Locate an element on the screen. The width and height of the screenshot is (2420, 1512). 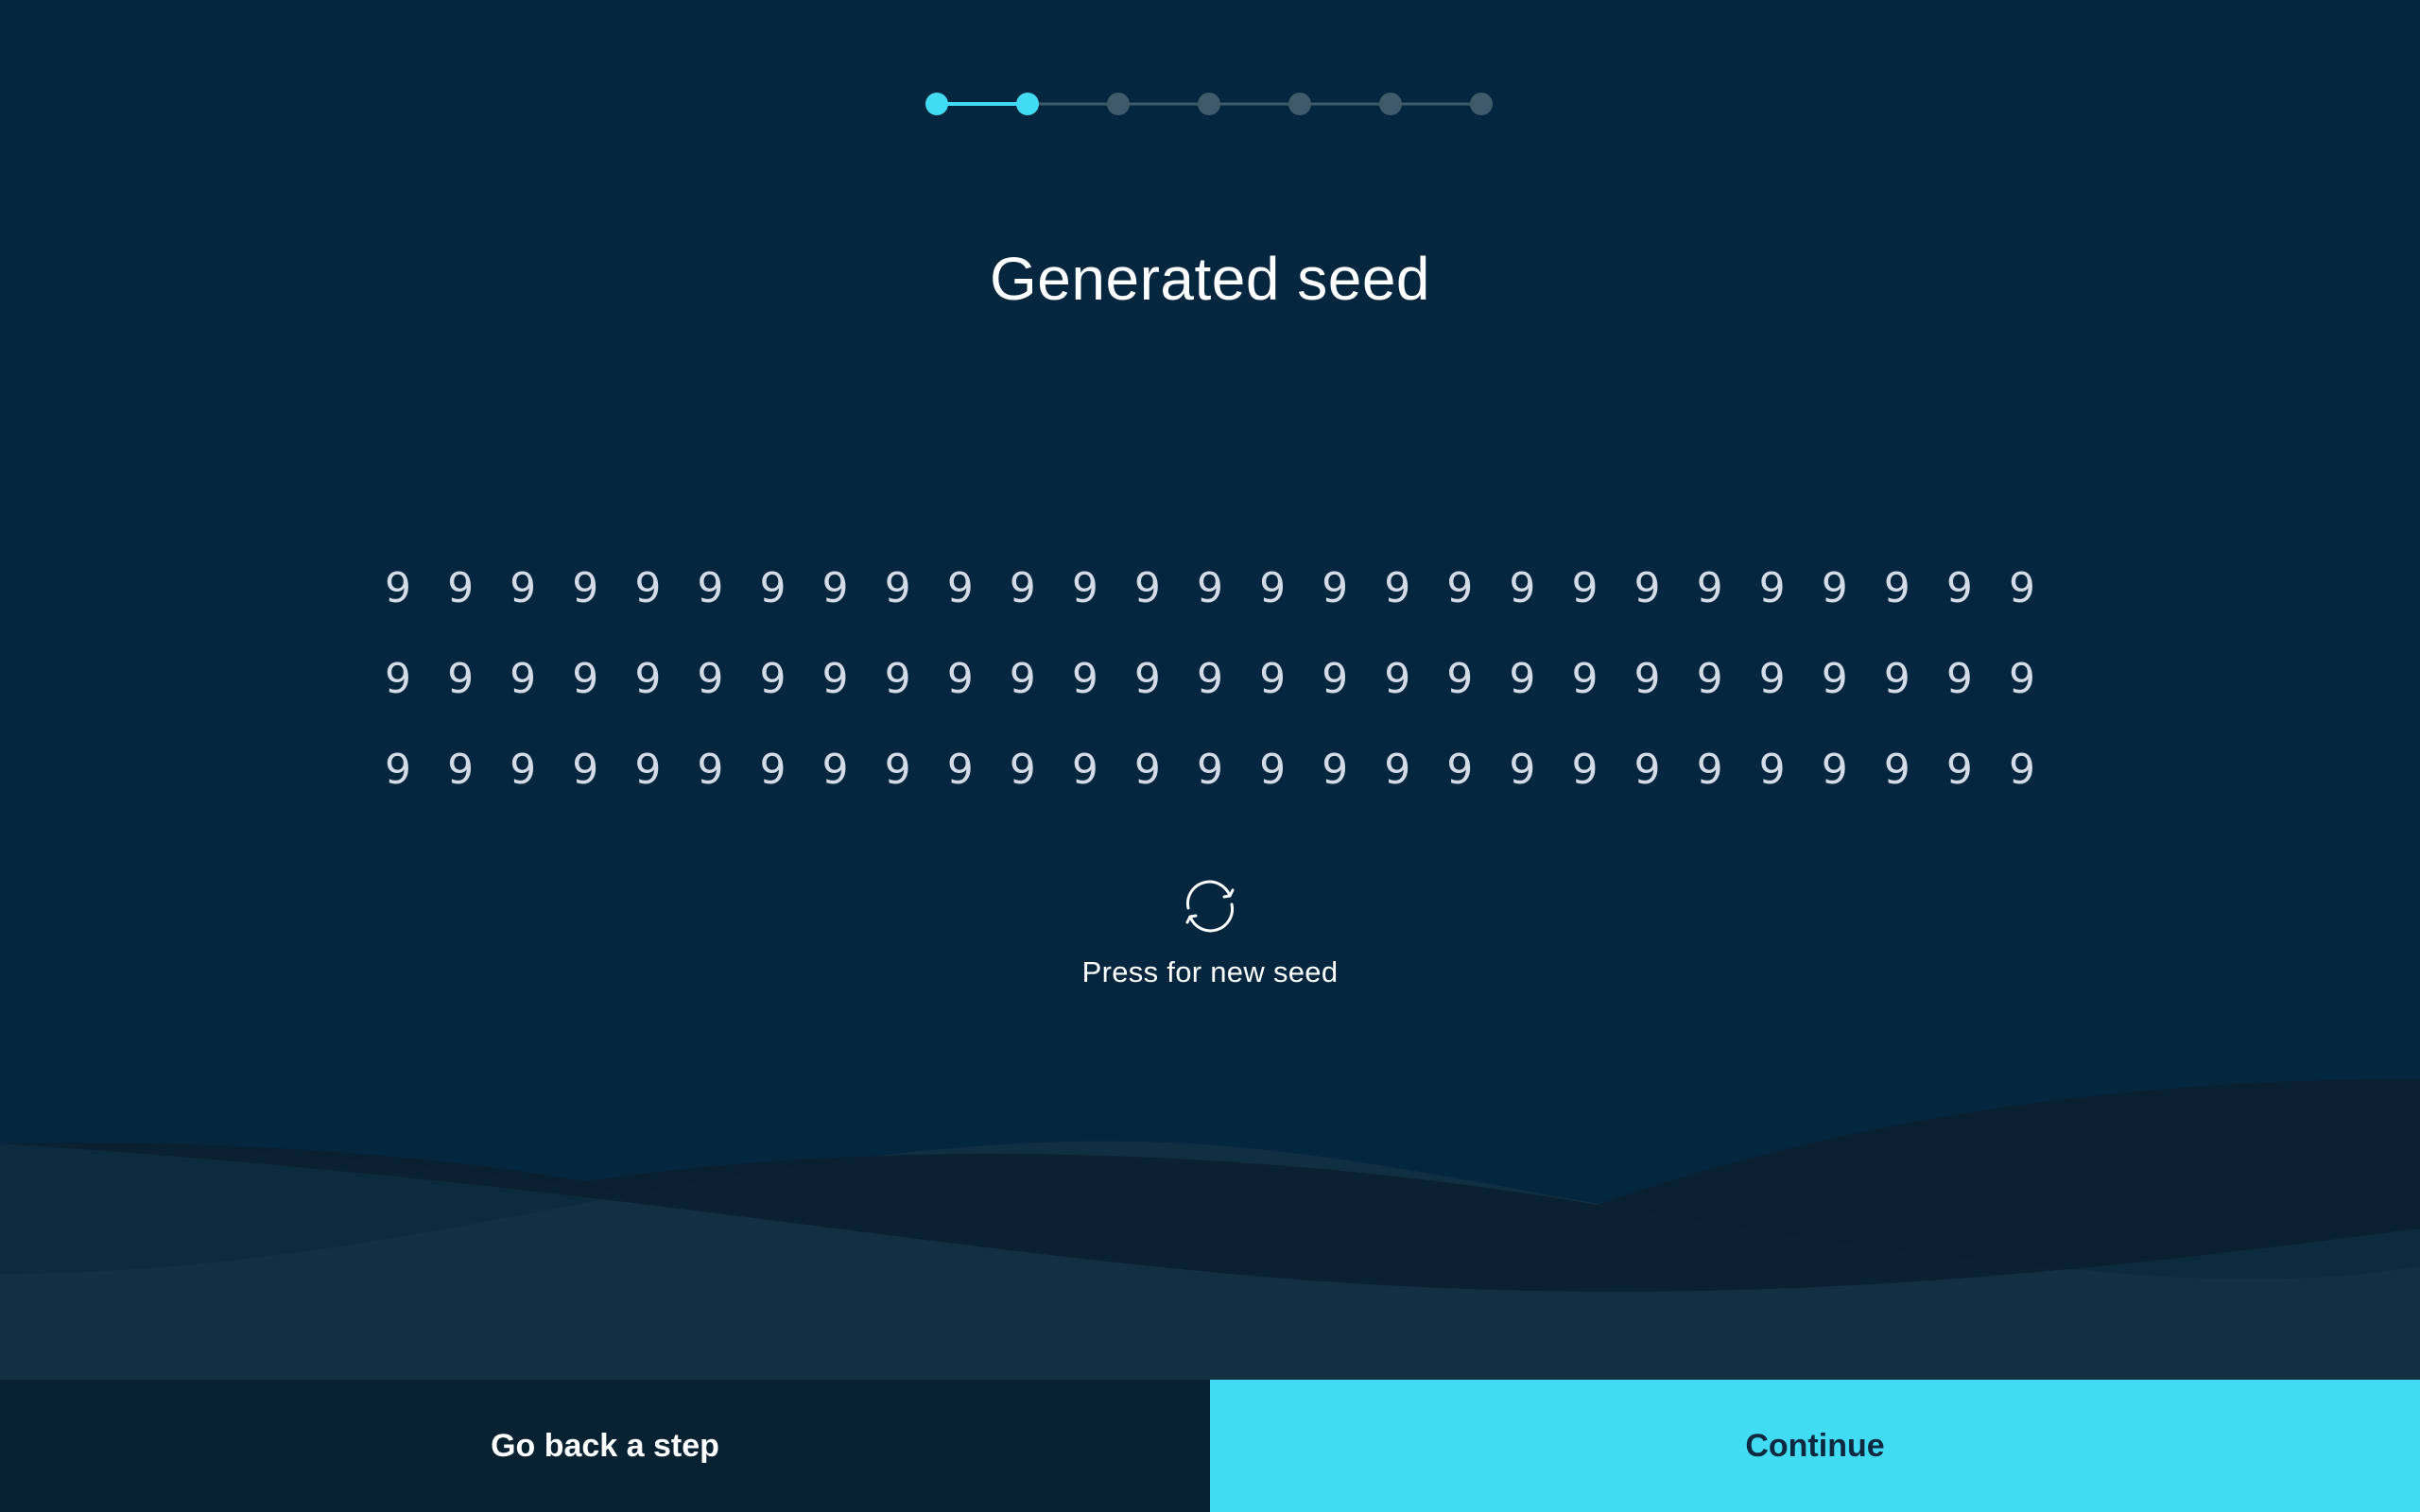
progress-stepper is located at coordinates (1210, 103).